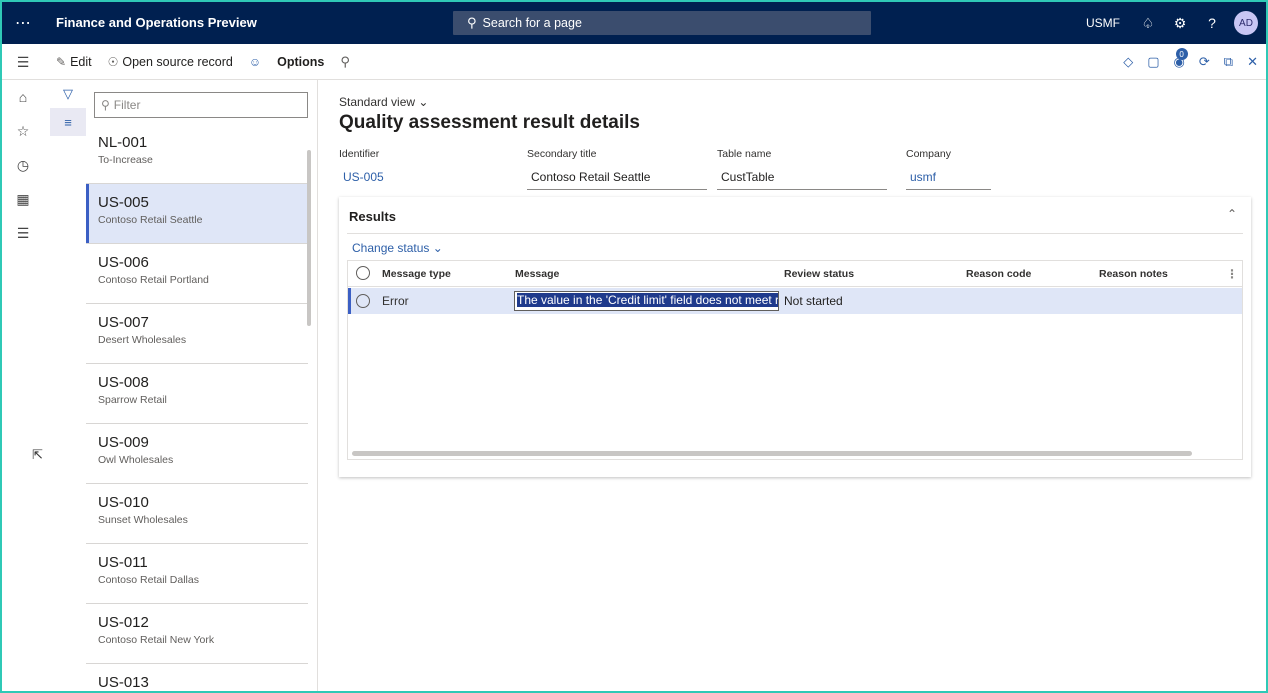 This screenshot has width=1268, height=693. I want to click on select-all-radio, so click(363, 273).